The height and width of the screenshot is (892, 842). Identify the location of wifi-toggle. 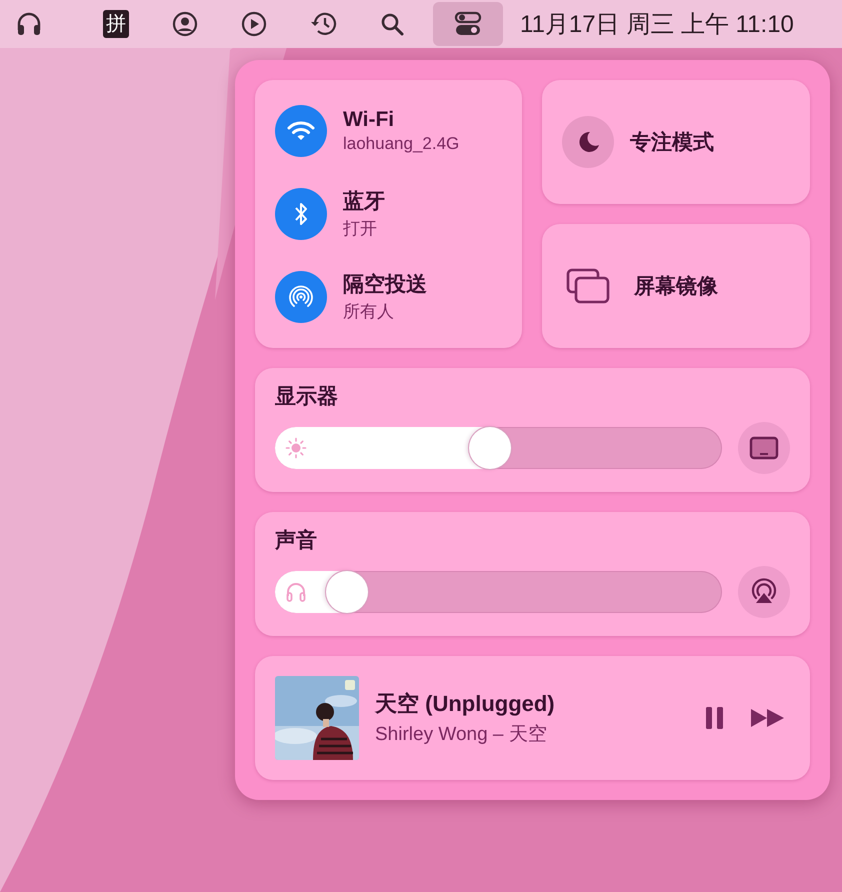
(301, 131).